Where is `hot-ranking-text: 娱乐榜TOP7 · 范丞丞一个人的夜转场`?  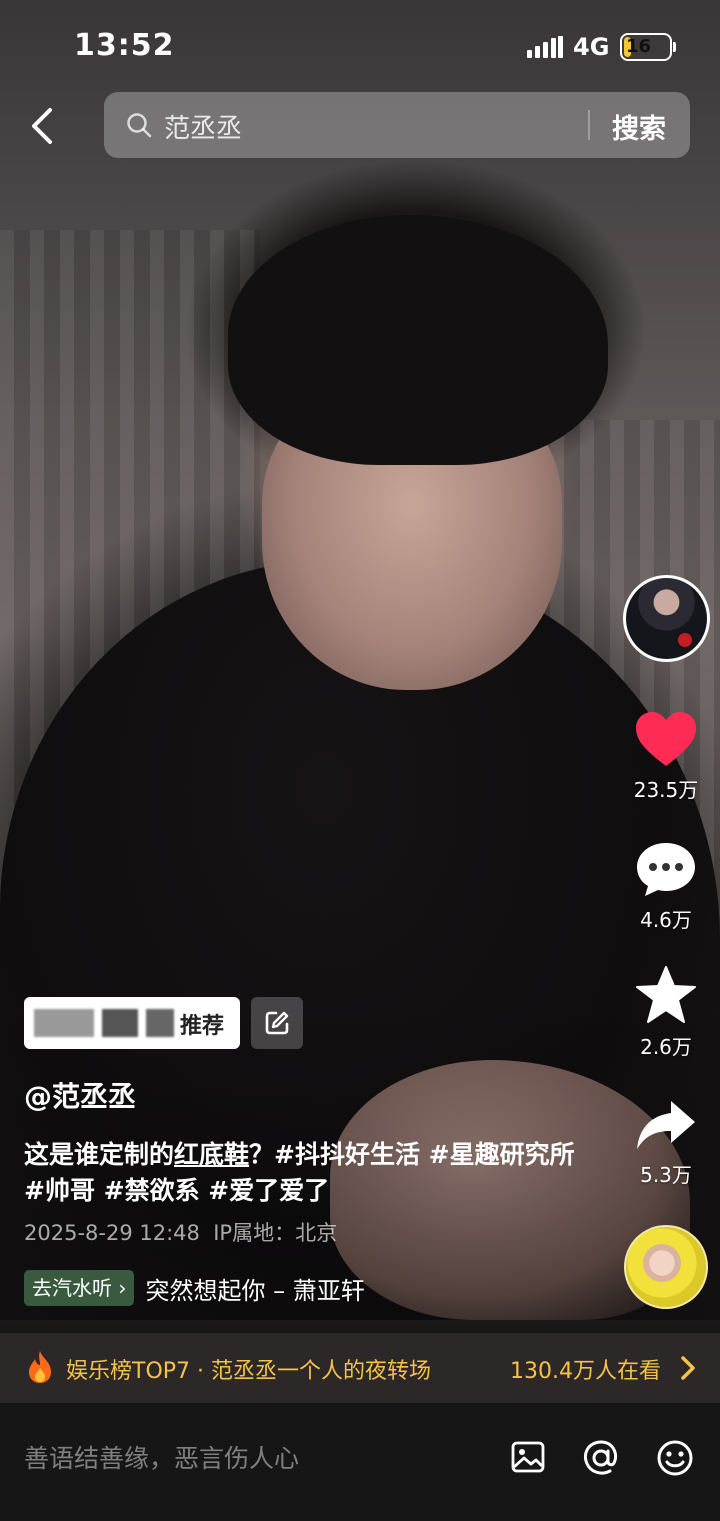
hot-ranking-text: 娱乐榜TOP7 · 范丞丞一个人的夜转场 is located at coordinates (248, 1371).